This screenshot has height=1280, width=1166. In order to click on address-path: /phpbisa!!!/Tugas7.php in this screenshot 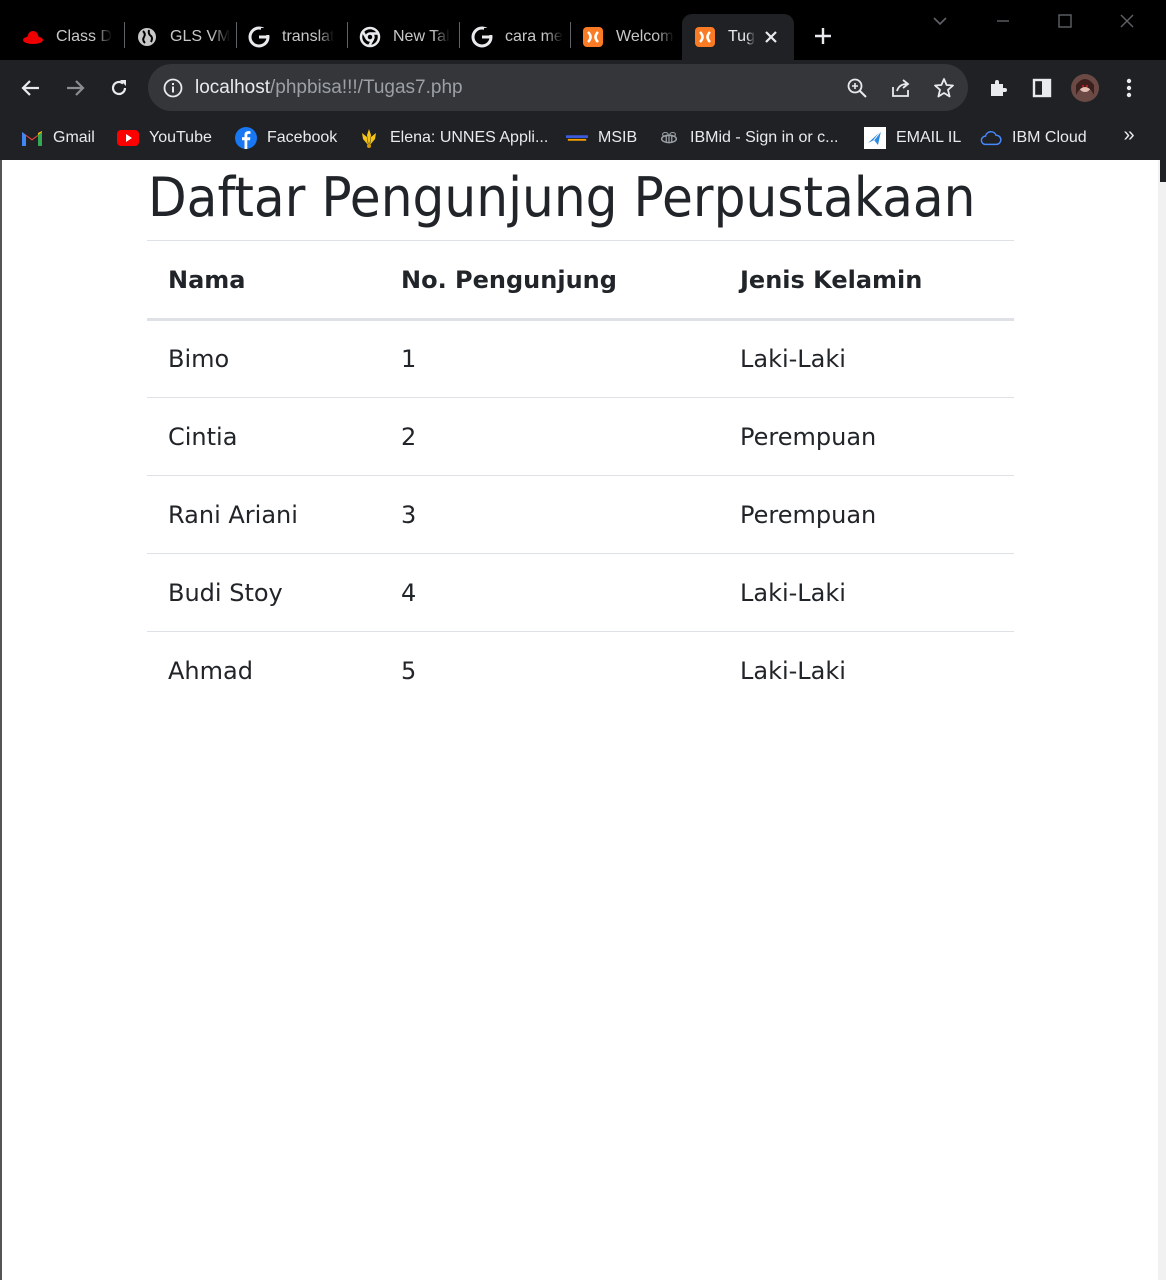, I will do `click(366, 87)`.